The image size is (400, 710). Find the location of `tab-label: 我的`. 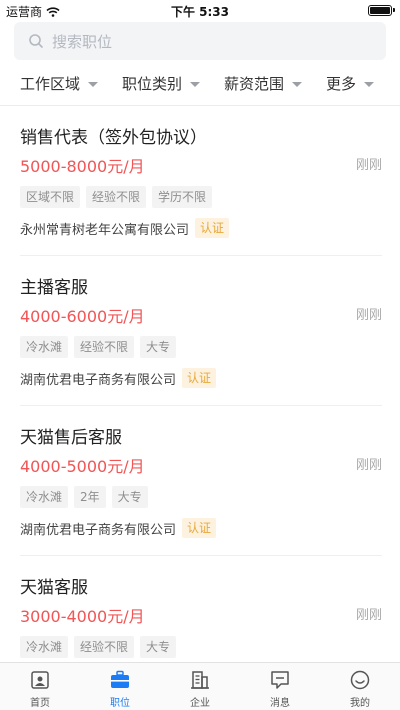

tab-label: 我的 is located at coordinates (360, 703).